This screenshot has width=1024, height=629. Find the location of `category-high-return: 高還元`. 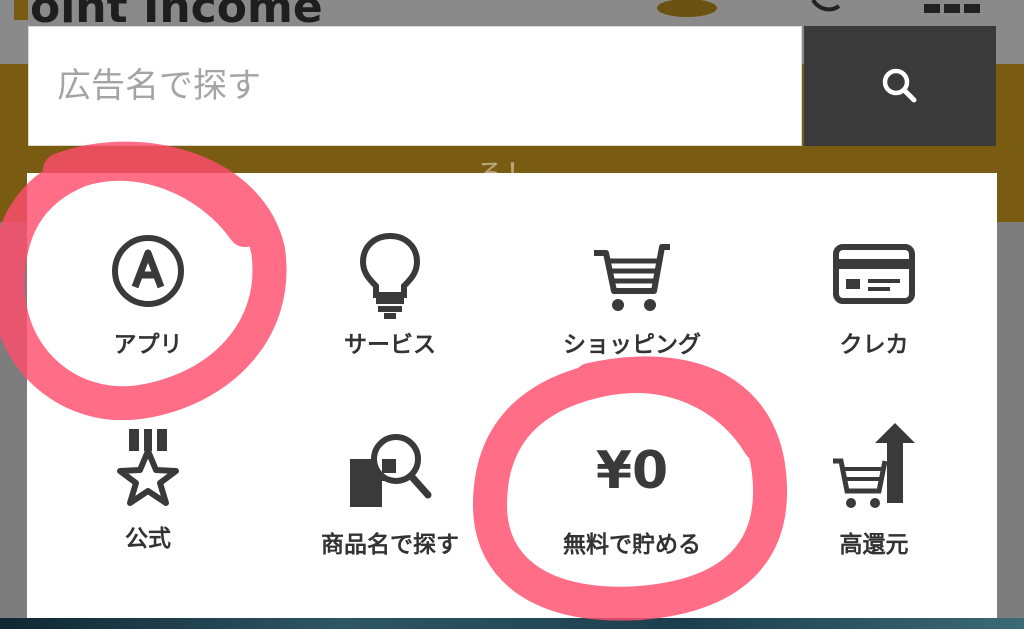

category-high-return: 高還元 is located at coordinates (874, 513).